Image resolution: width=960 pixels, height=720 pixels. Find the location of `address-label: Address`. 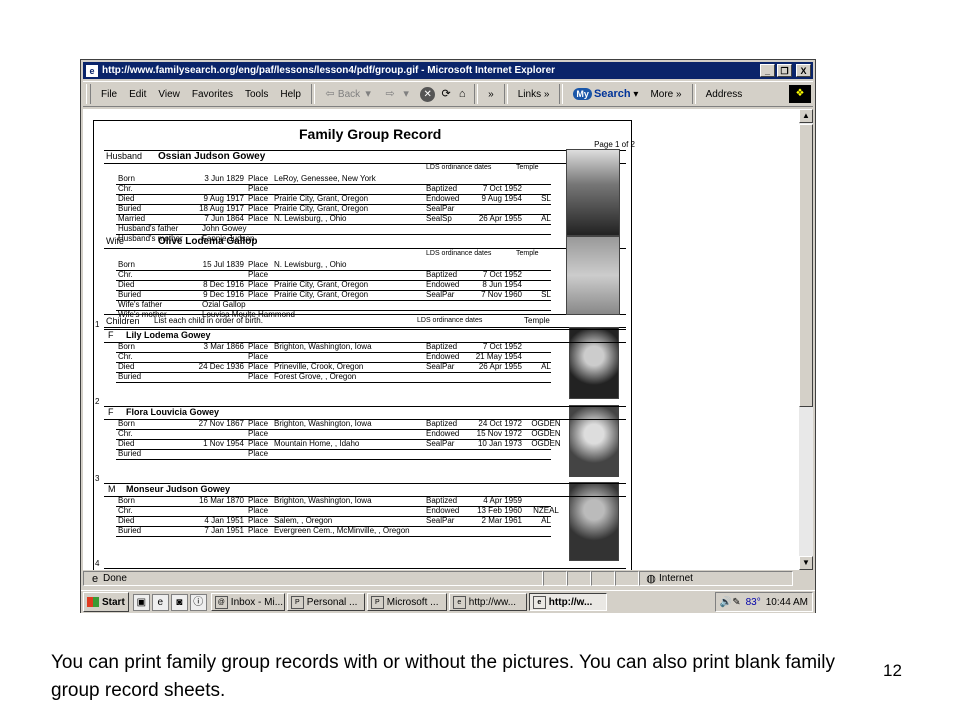

address-label: Address is located at coordinates (724, 94).